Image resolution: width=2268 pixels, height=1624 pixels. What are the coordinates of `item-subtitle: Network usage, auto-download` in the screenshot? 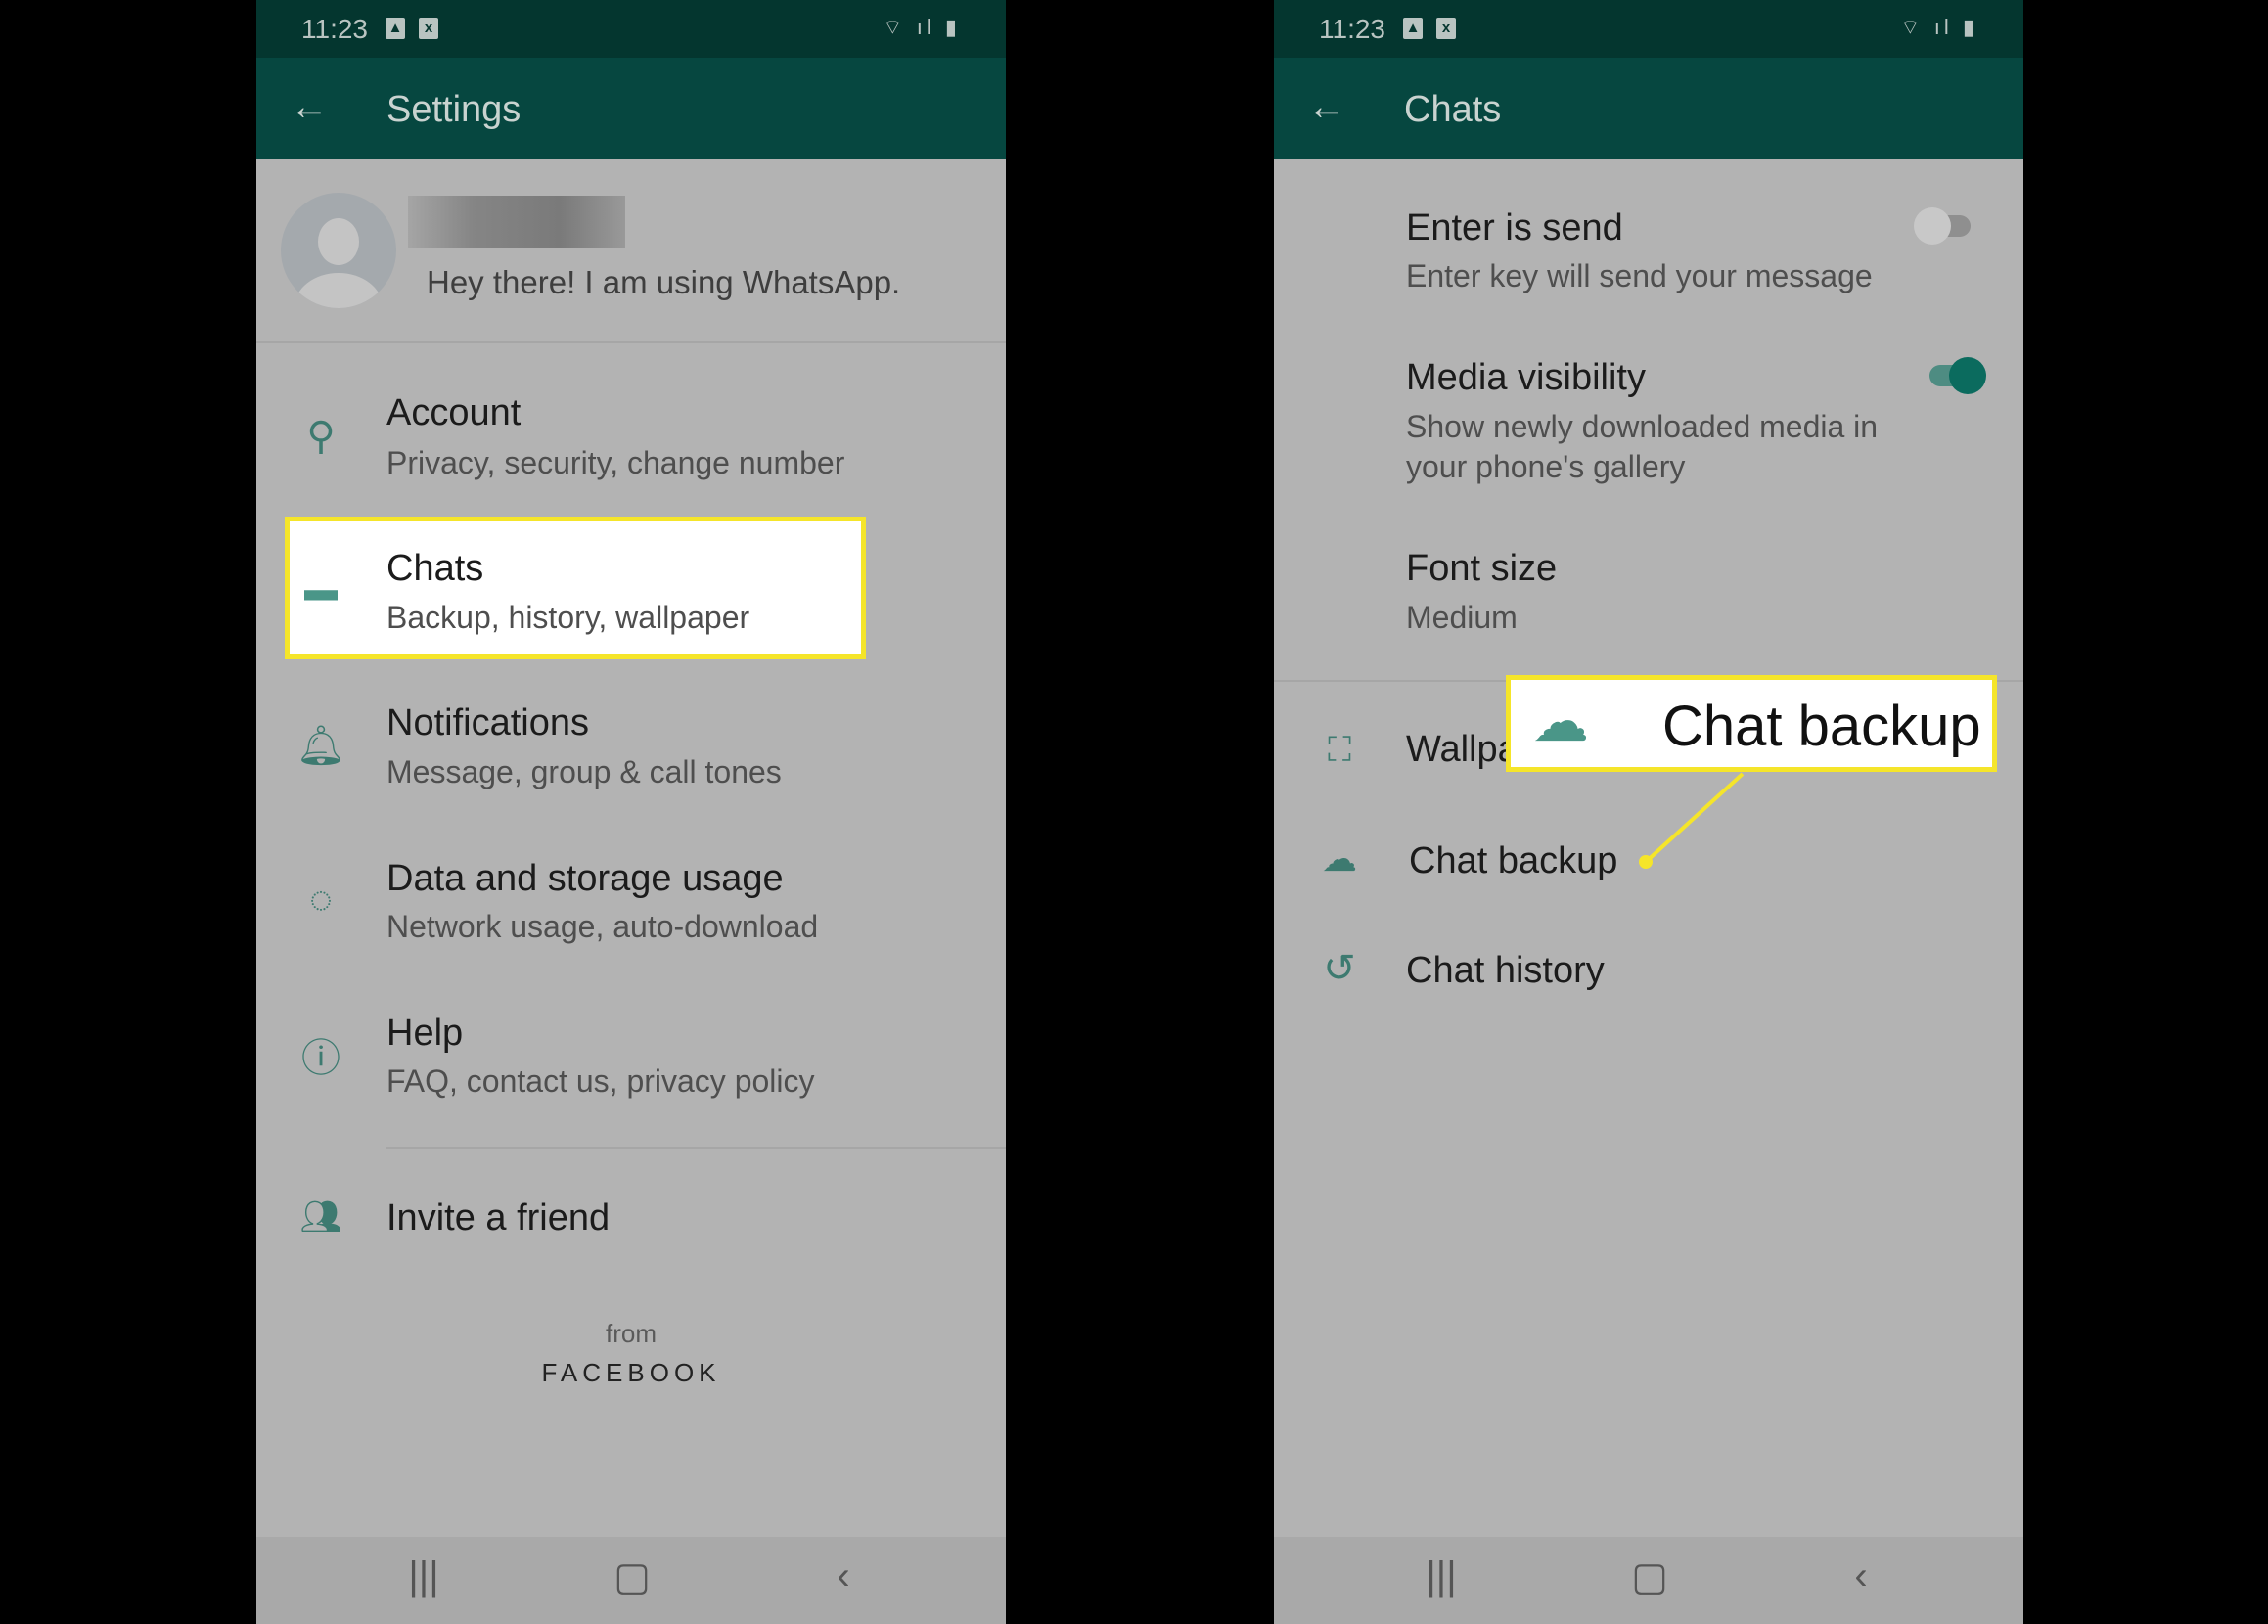 It's located at (602, 926).